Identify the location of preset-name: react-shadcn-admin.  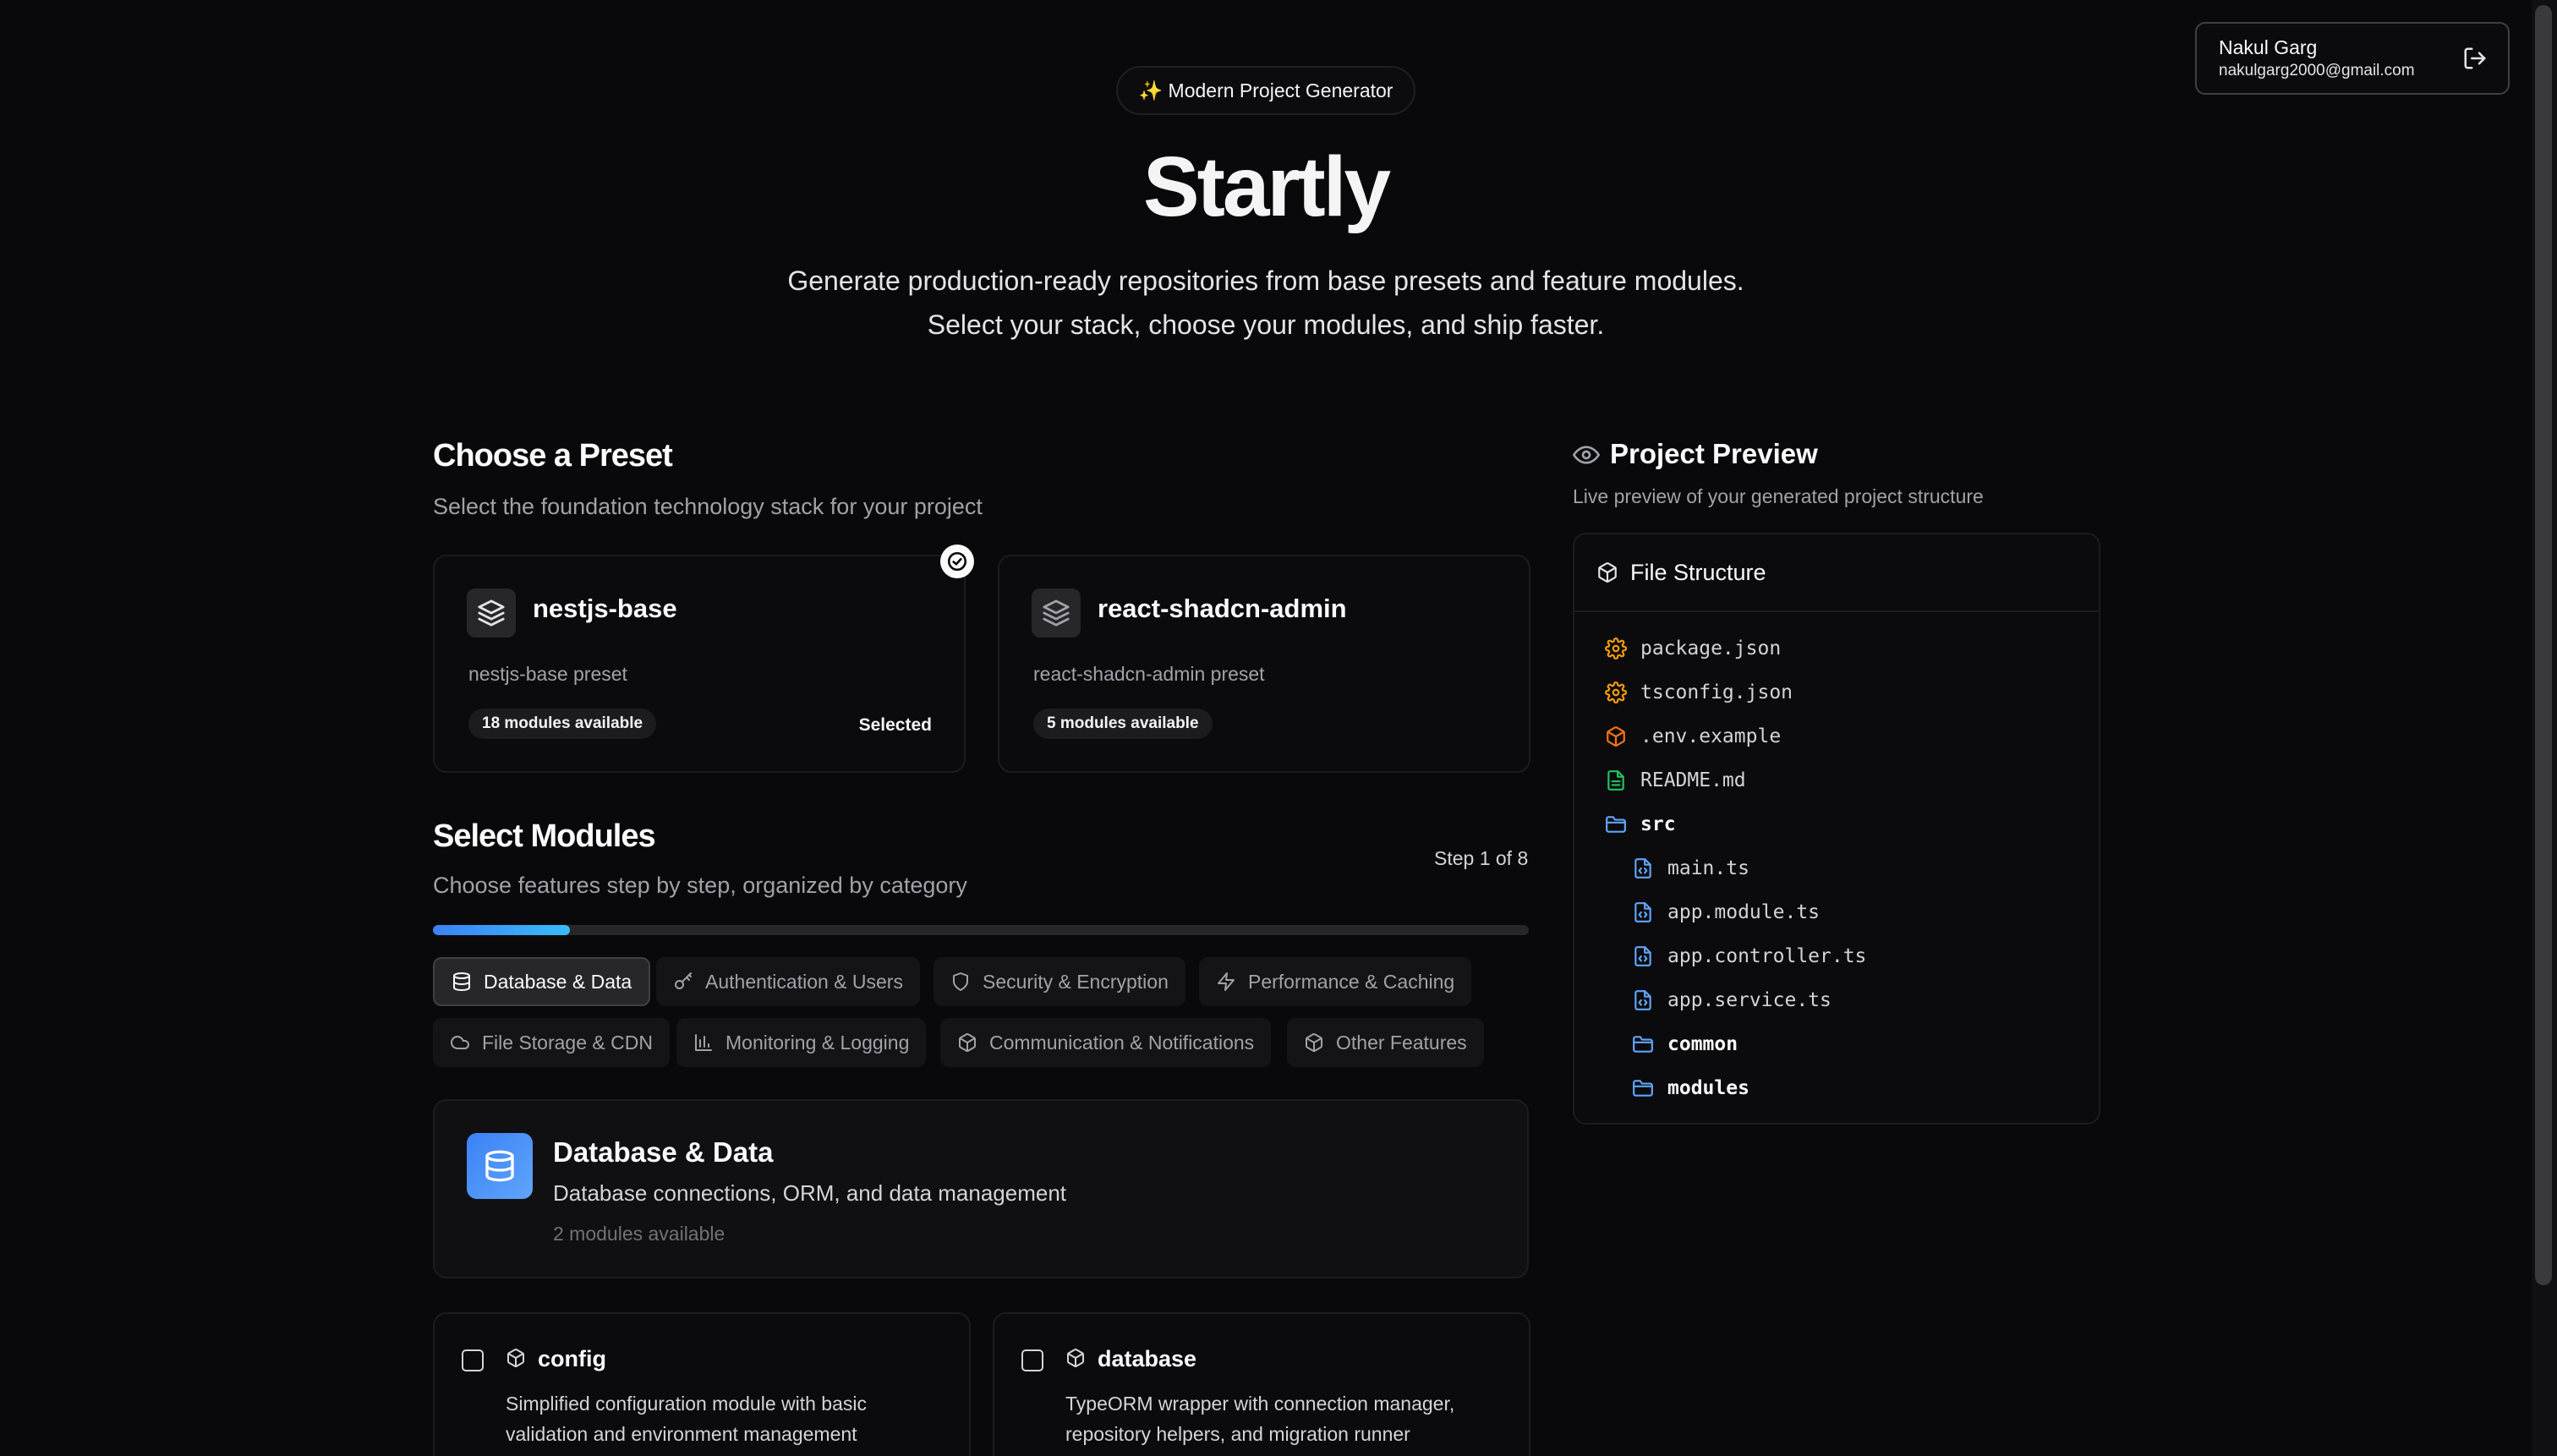
(1222, 609).